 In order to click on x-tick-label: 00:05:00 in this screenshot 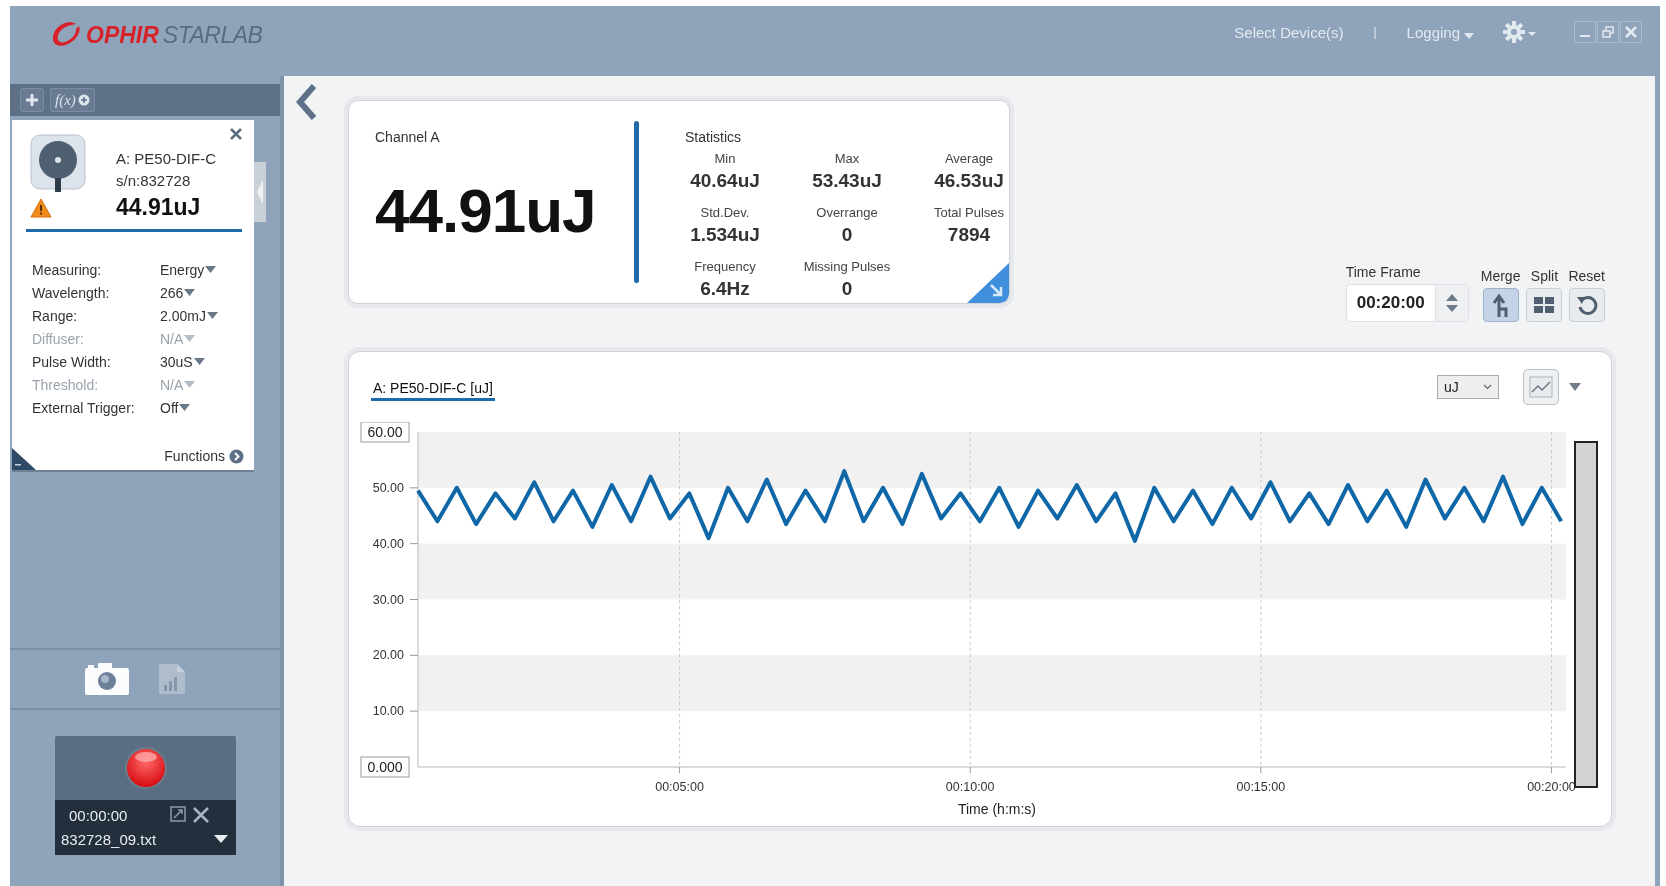, I will do `click(679, 787)`.